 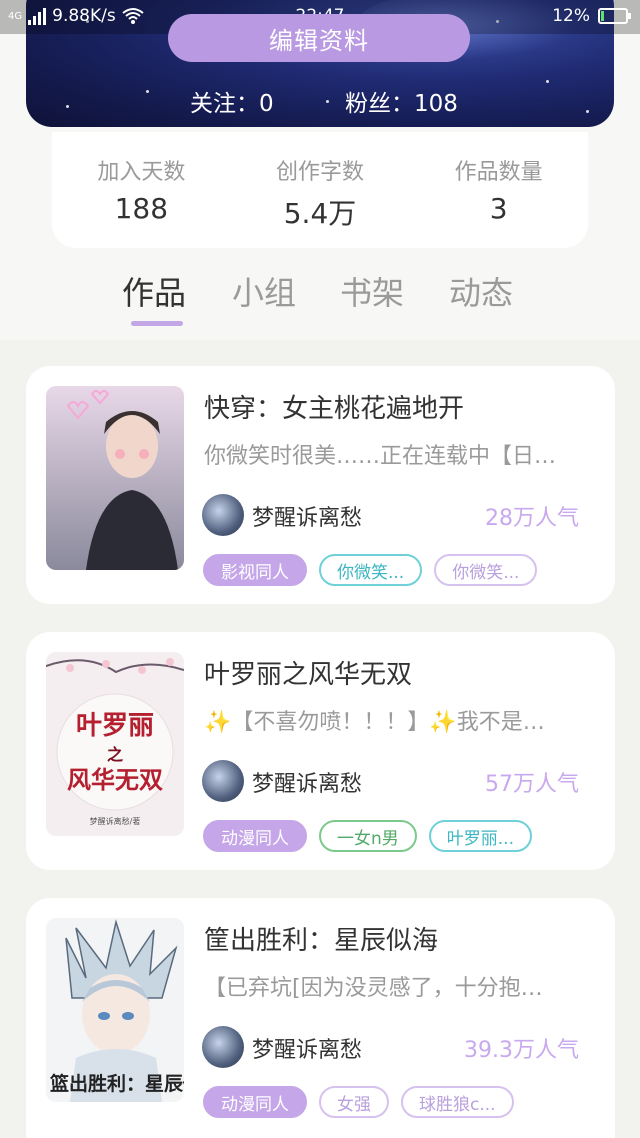 I want to click on stat-label: 创作字数, so click(x=320, y=172).